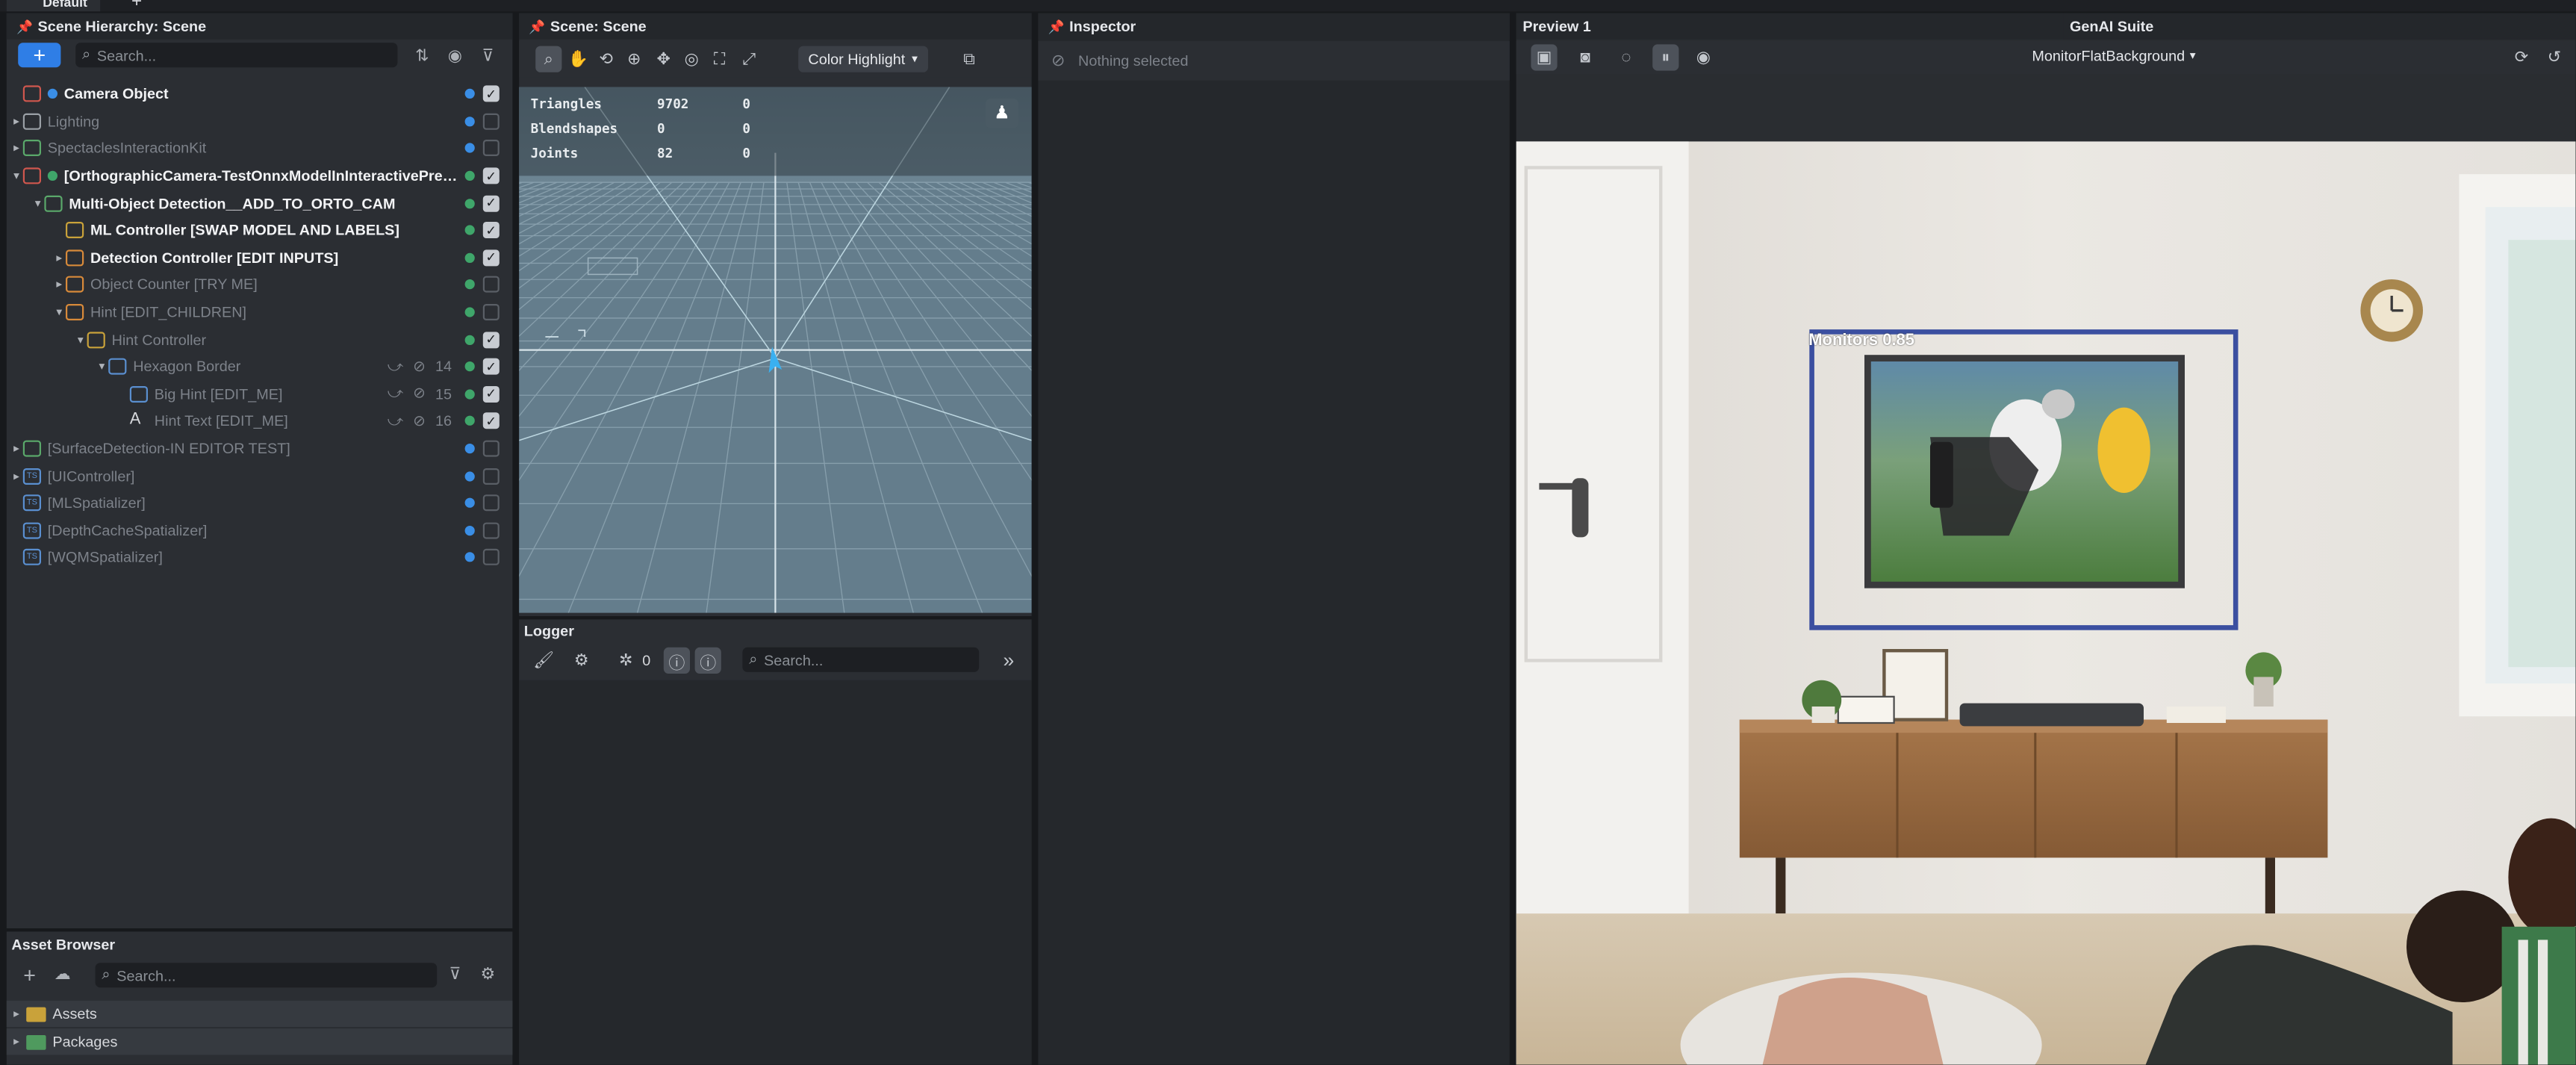 This screenshot has width=2576, height=1065. I want to click on hierarchy-item: ▸ TS [UIController], so click(260, 476).